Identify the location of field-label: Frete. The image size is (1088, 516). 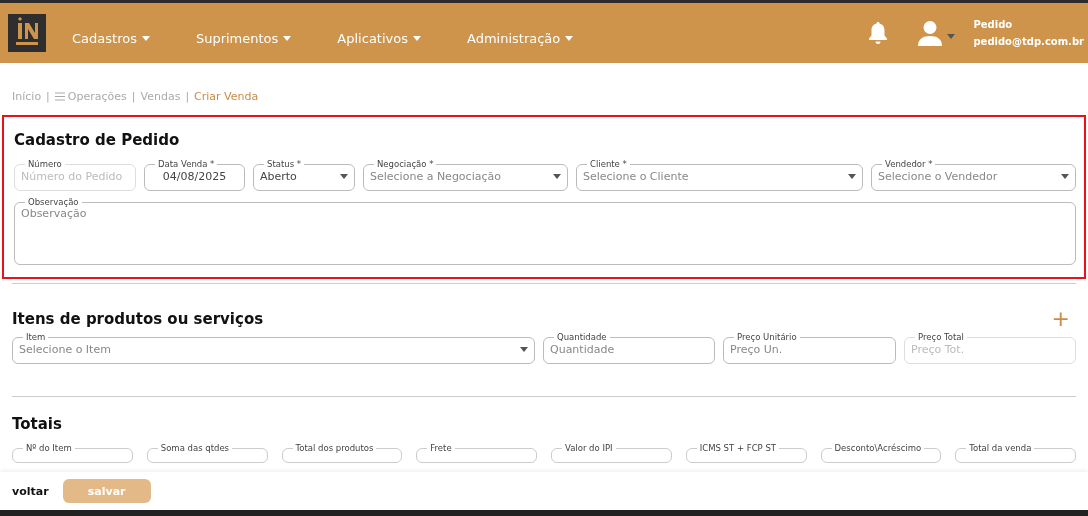
(441, 448).